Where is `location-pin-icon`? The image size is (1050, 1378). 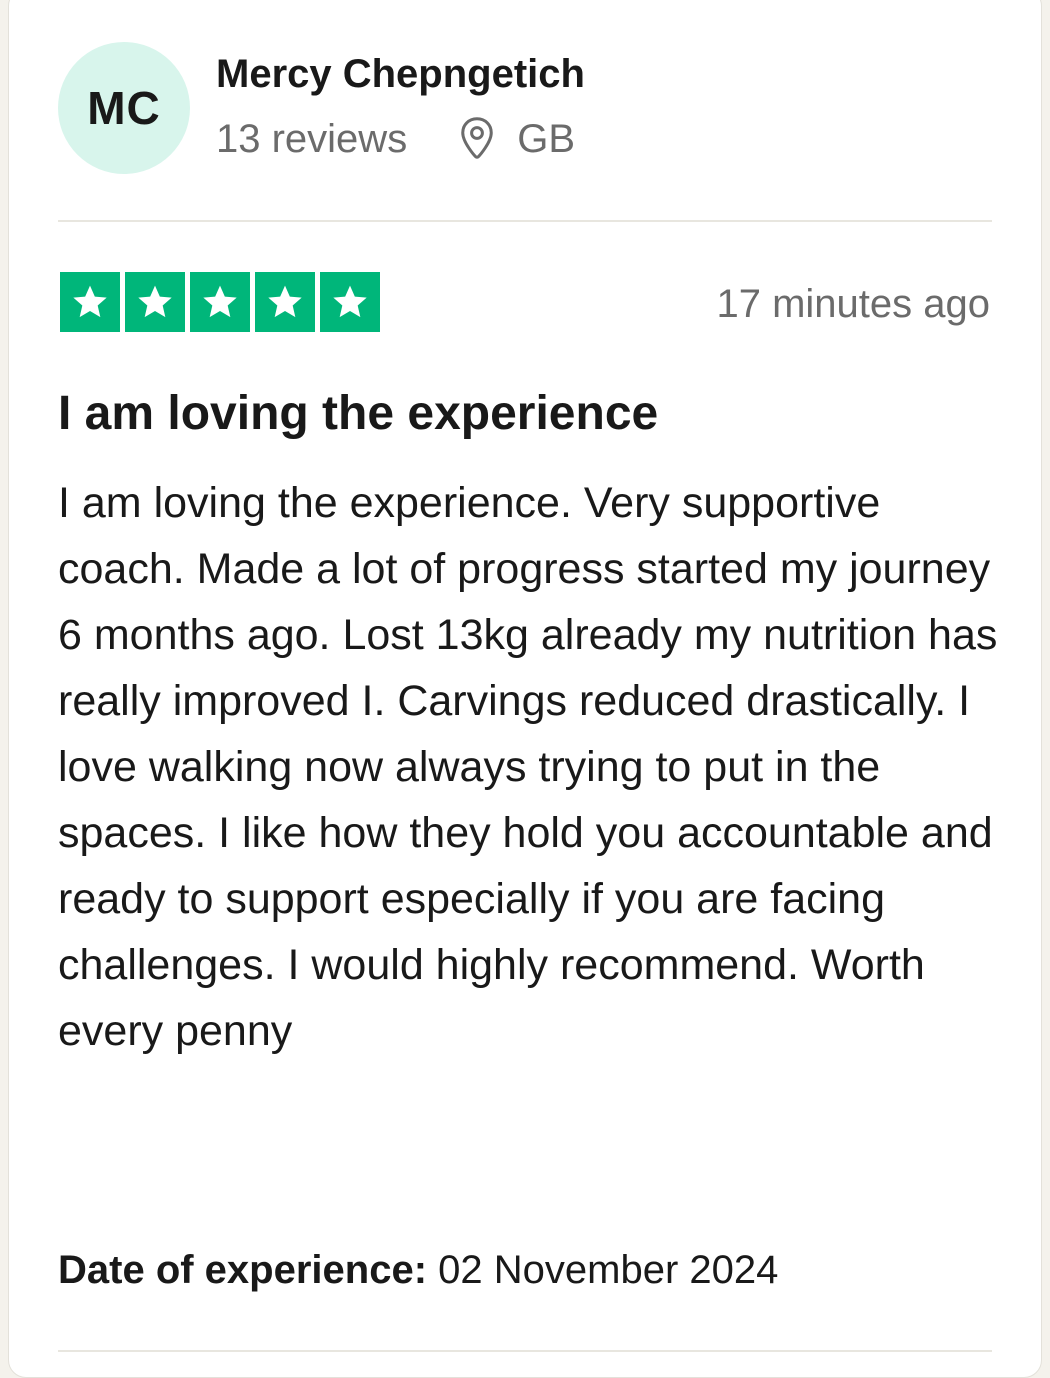 location-pin-icon is located at coordinates (477, 138).